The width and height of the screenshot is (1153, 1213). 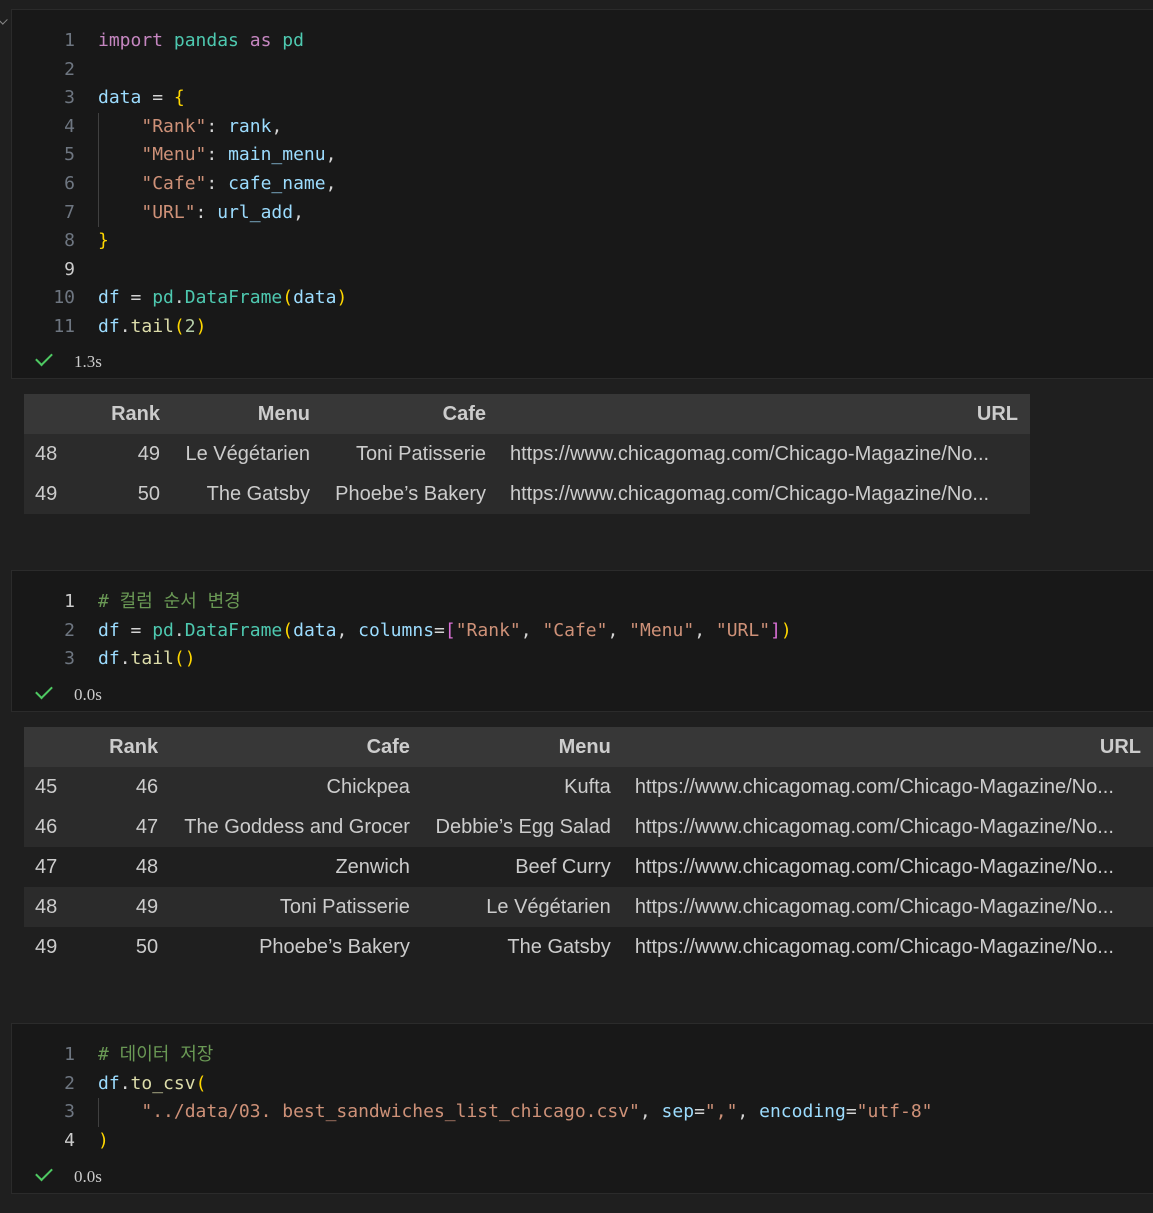 I want to click on table-header-row: Rank Cafe Menu URL, so click(x=588, y=747).